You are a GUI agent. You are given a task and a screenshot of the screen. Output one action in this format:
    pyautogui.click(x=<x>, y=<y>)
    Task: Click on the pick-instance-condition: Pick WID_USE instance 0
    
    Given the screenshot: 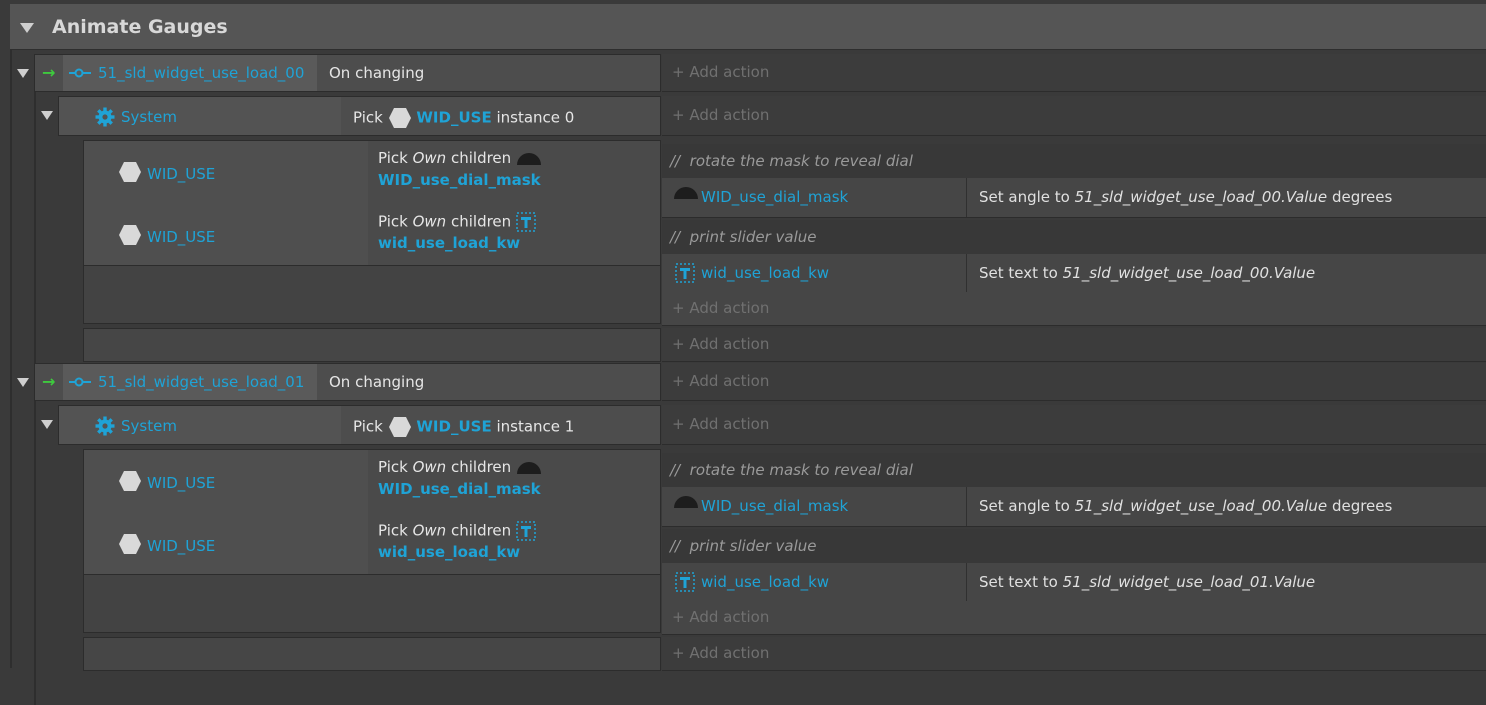 What is the action you would take?
    pyautogui.click(x=463, y=118)
    